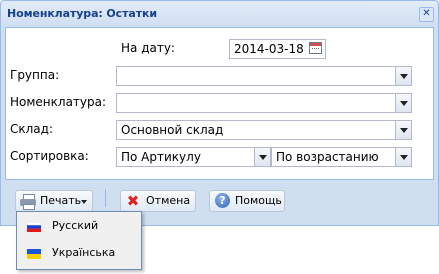 Image resolution: width=439 pixels, height=274 pixels. What do you see at coordinates (49, 156) in the screenshot?
I see `sort-label: Сортировка:` at bounding box center [49, 156].